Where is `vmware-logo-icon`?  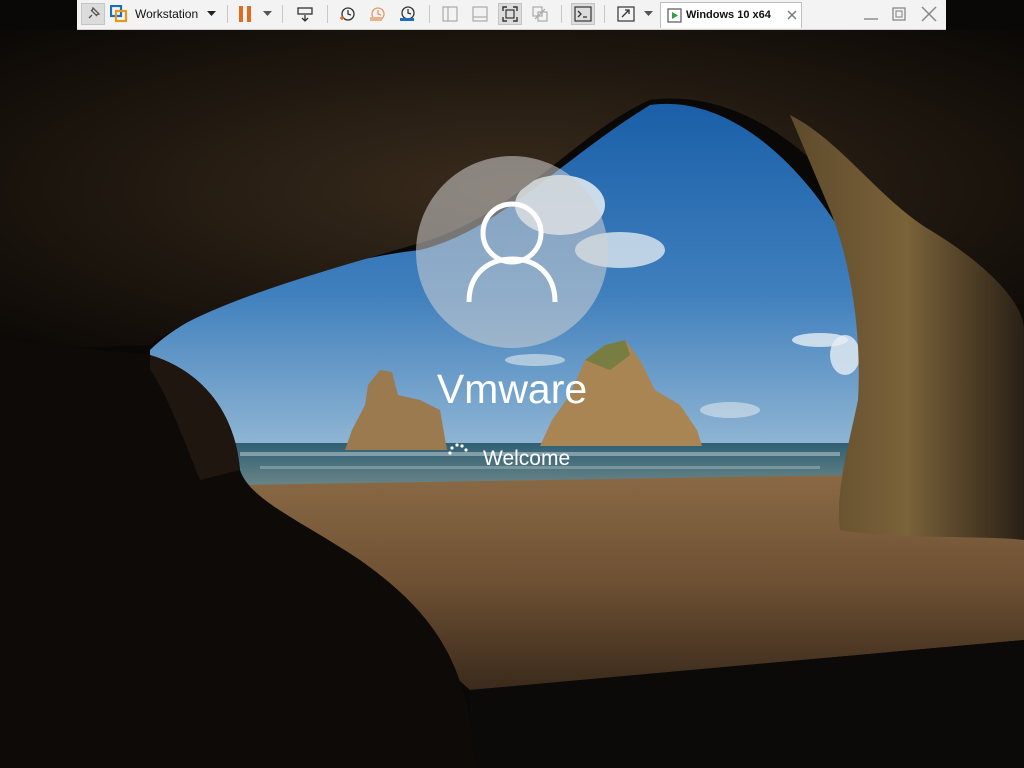
vmware-logo-icon is located at coordinates (119, 14).